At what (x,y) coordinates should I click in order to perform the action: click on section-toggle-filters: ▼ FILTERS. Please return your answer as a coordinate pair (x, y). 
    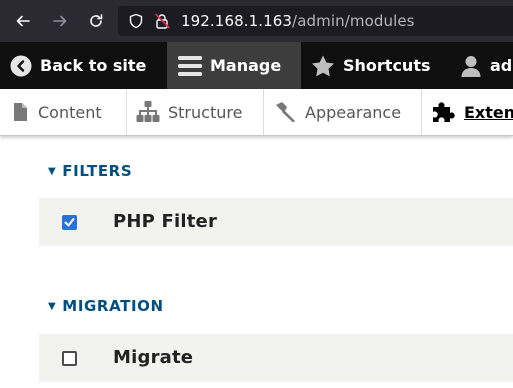
    Looking at the image, I should click on (90, 171).